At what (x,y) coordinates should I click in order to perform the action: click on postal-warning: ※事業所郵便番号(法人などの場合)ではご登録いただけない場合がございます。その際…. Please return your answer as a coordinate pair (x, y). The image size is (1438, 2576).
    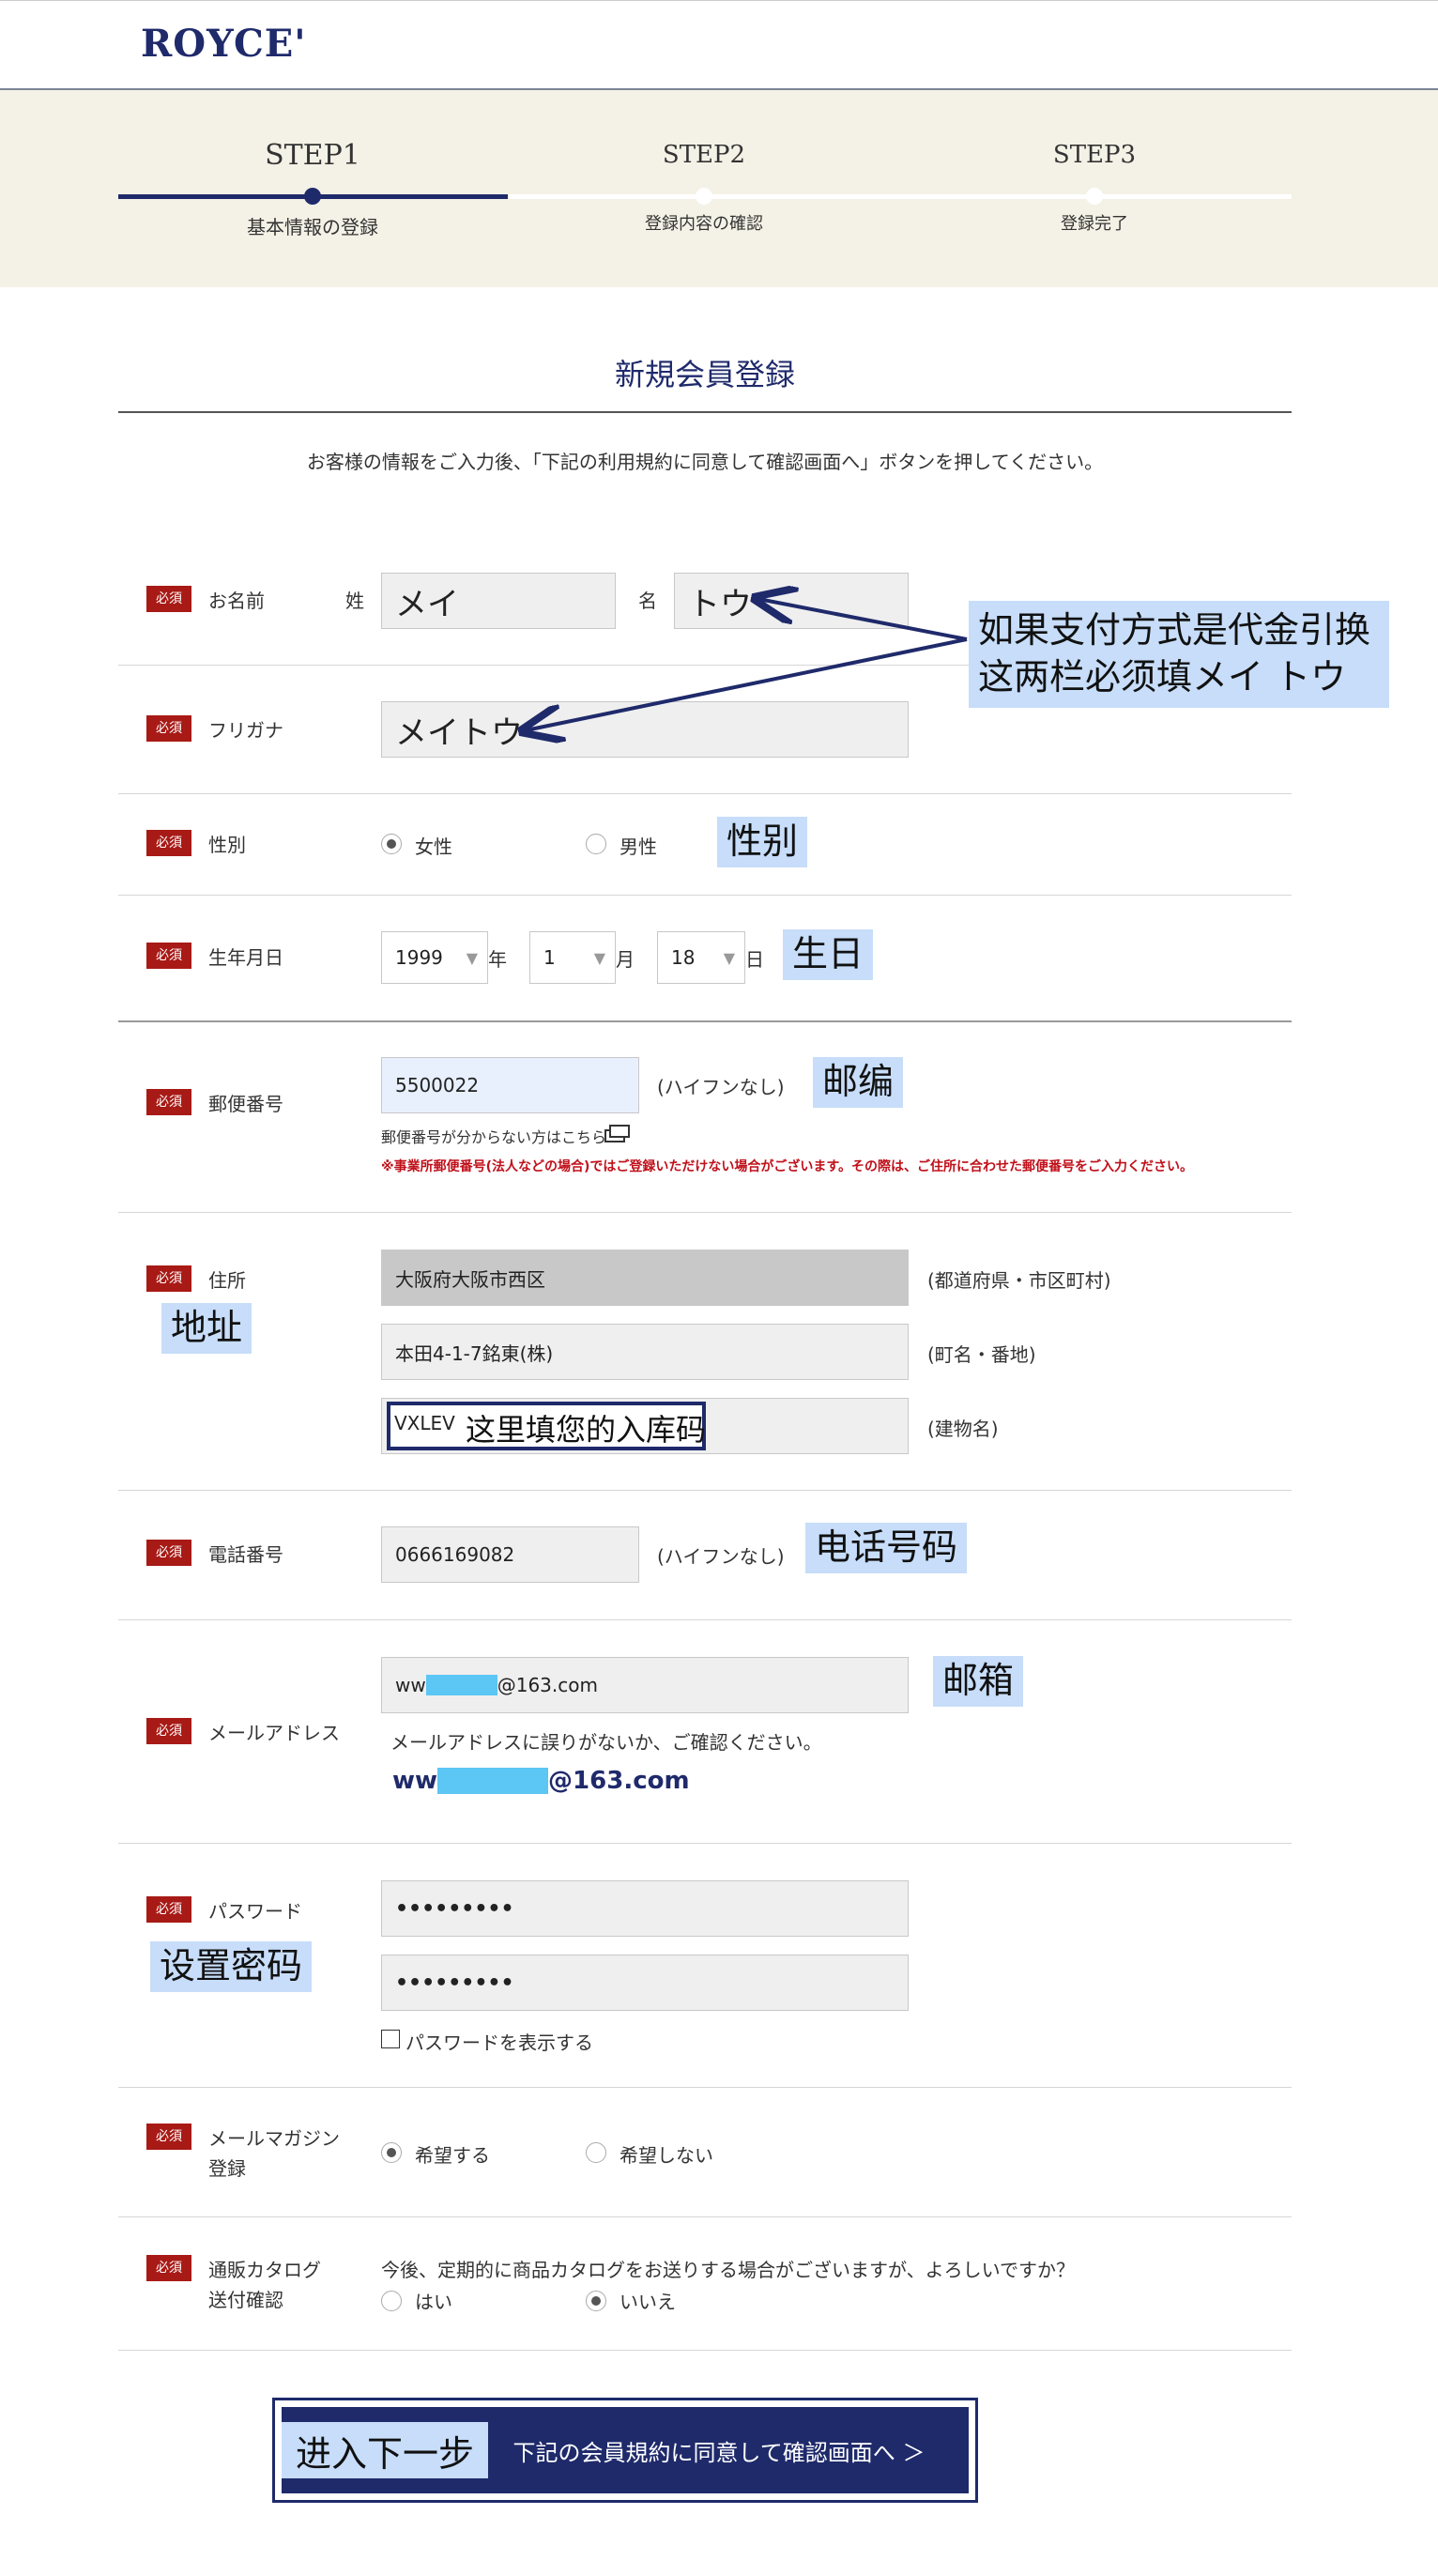
    Looking at the image, I should click on (787, 1166).